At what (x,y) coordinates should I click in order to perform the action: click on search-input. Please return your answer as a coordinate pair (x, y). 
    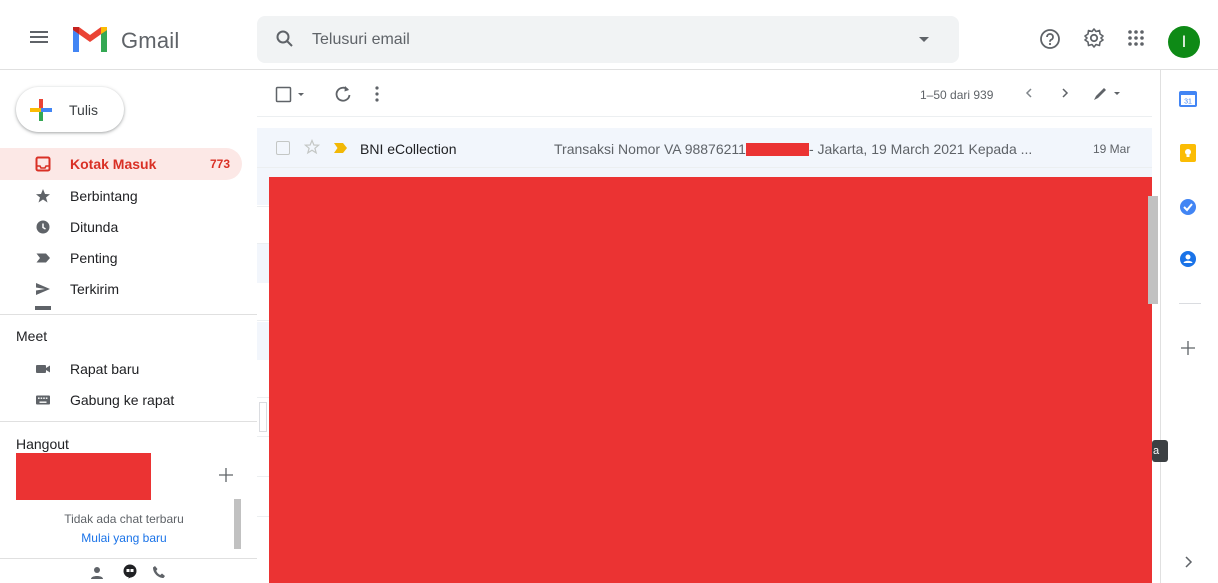
    Looking at the image, I should click on (592, 39).